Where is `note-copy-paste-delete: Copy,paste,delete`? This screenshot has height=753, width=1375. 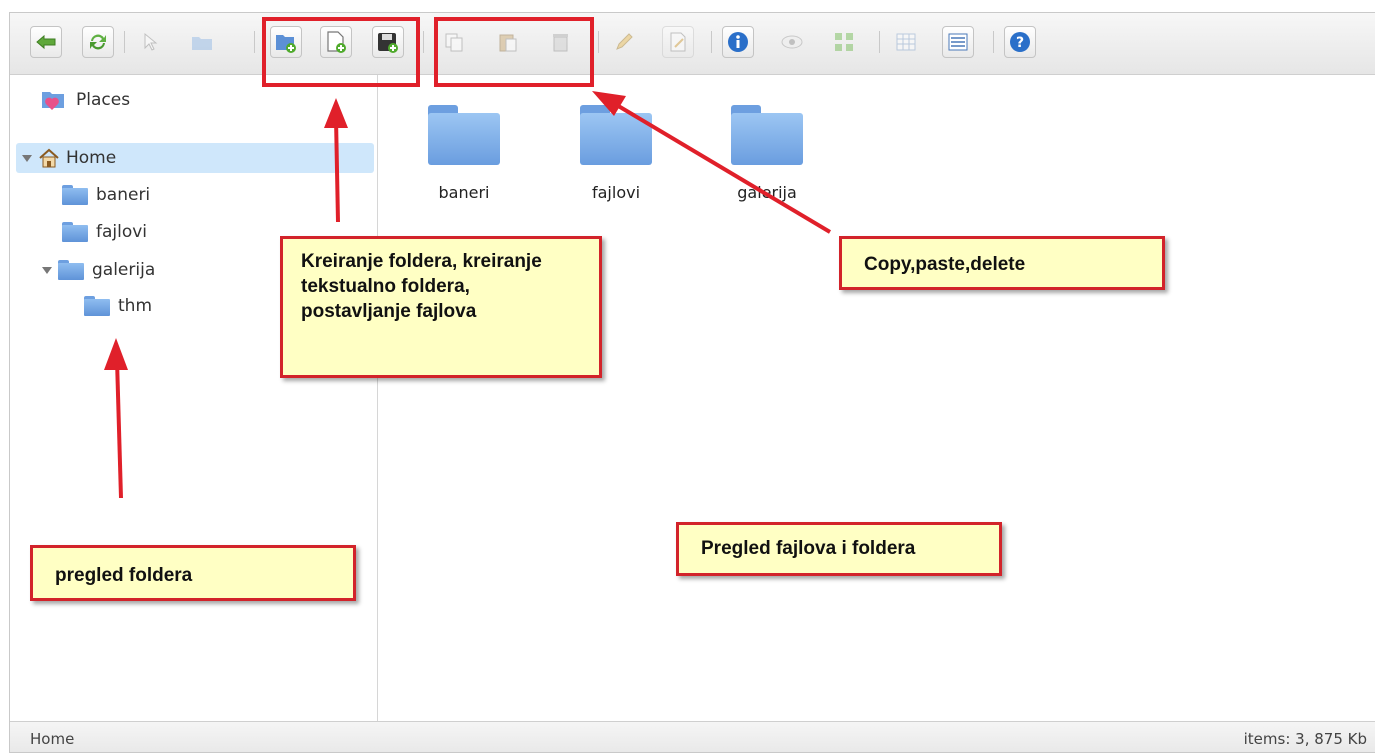
note-copy-paste-delete: Copy,paste,delete is located at coordinates (1002, 263).